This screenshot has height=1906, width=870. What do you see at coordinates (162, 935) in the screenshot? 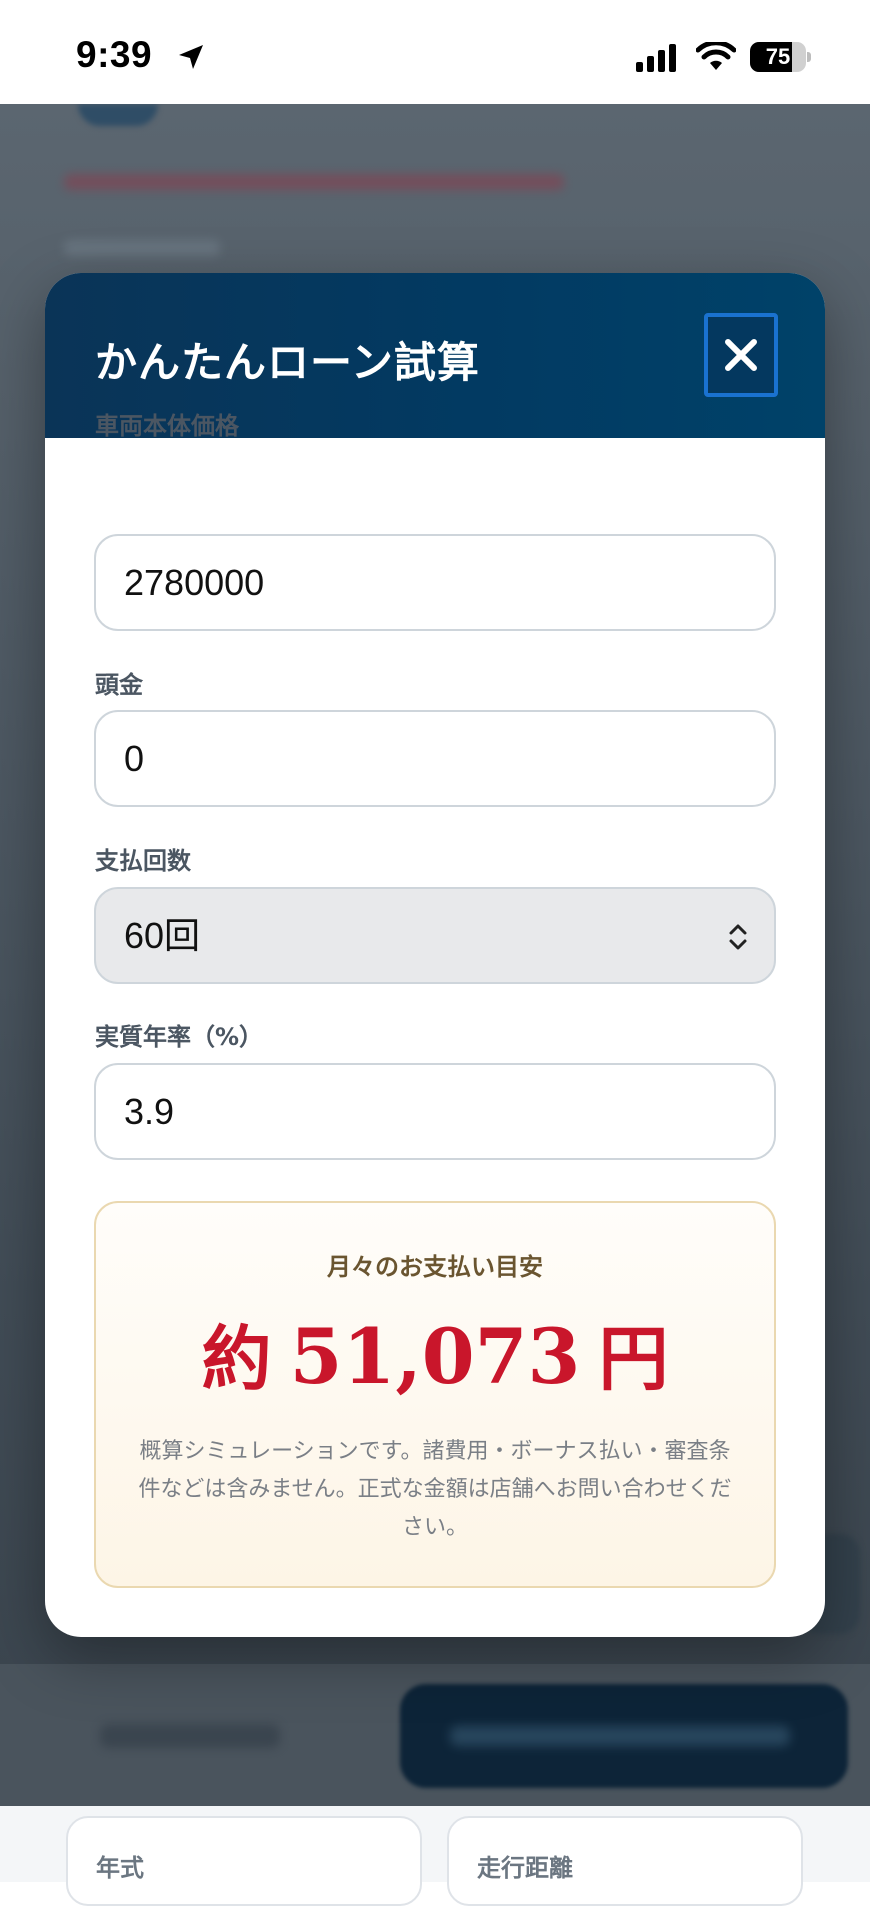
I see `installments-selected-value: 60回` at bounding box center [162, 935].